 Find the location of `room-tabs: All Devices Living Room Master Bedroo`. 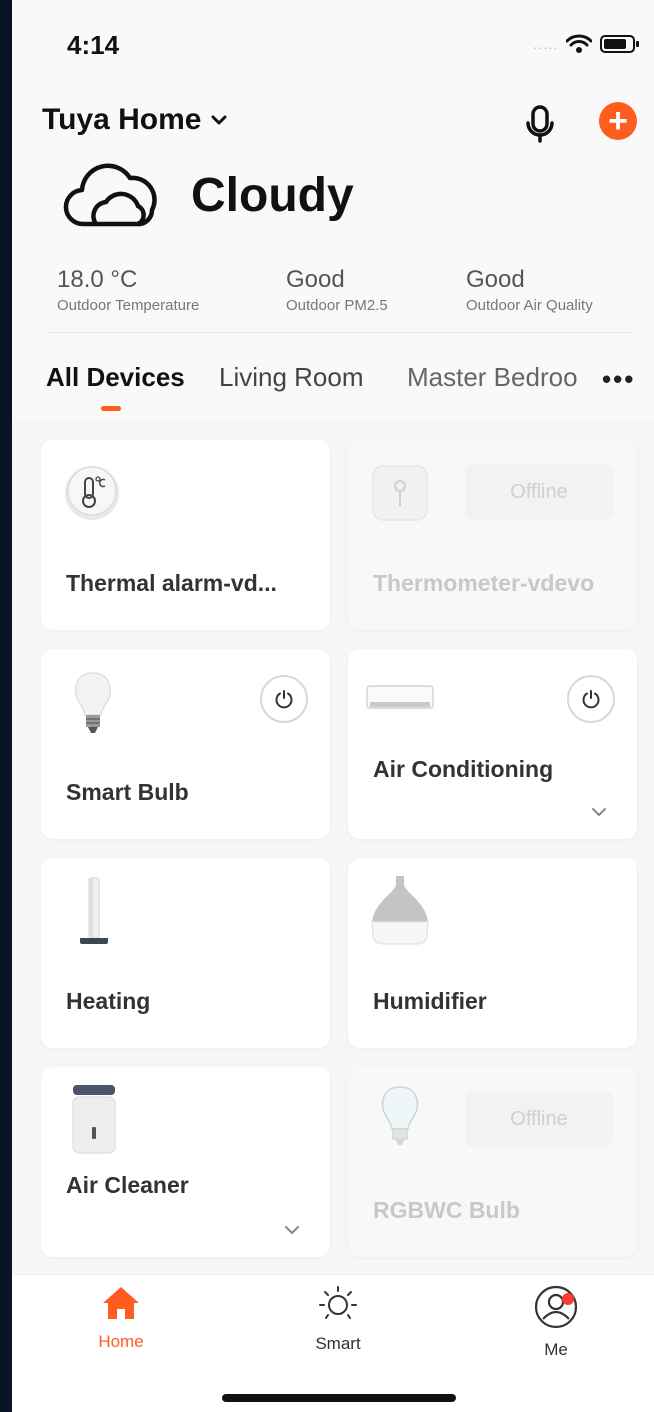

room-tabs: All Devices Living Room Master Bedroo is located at coordinates (350, 382).